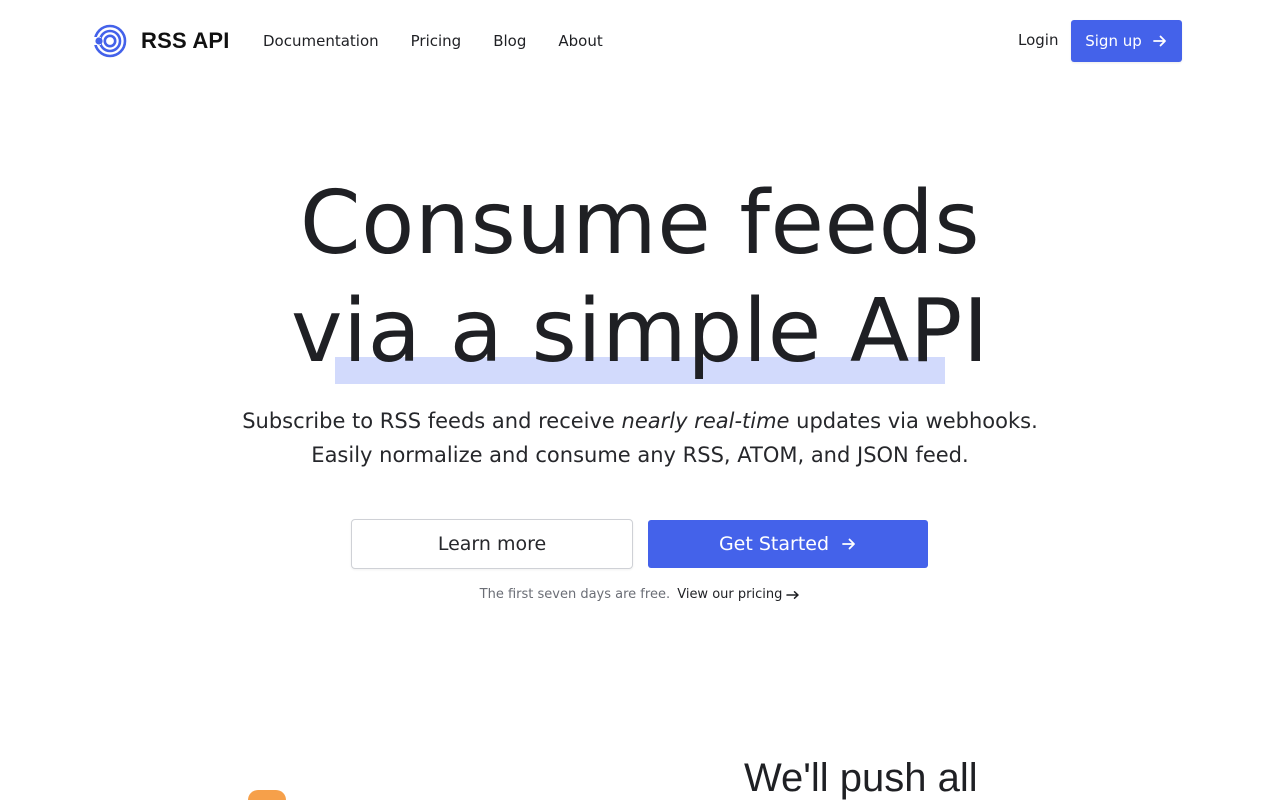 The image size is (1280, 800). What do you see at coordinates (492, 544) in the screenshot?
I see `learn-more-button: Learn more` at bounding box center [492, 544].